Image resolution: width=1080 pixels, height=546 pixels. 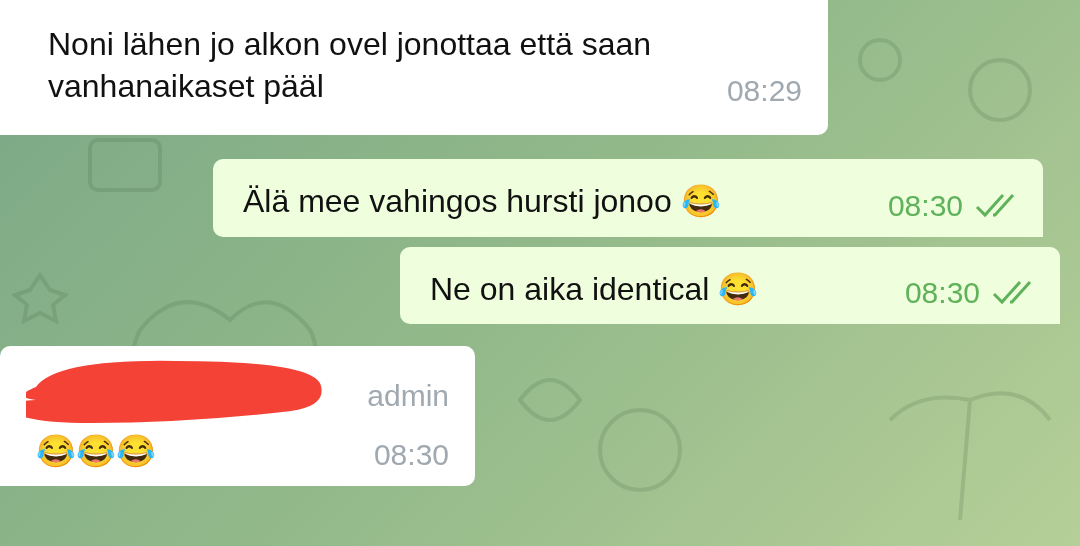 What do you see at coordinates (594, 289) in the screenshot?
I see `message-text: Ne on aika identical 😂` at bounding box center [594, 289].